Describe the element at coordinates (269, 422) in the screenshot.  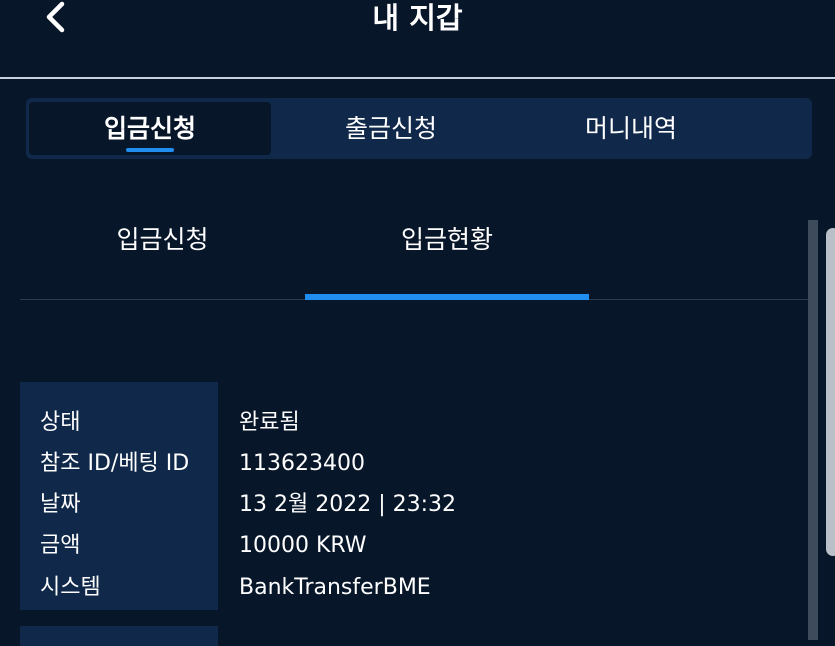
I see `row-value: 완료됨` at that location.